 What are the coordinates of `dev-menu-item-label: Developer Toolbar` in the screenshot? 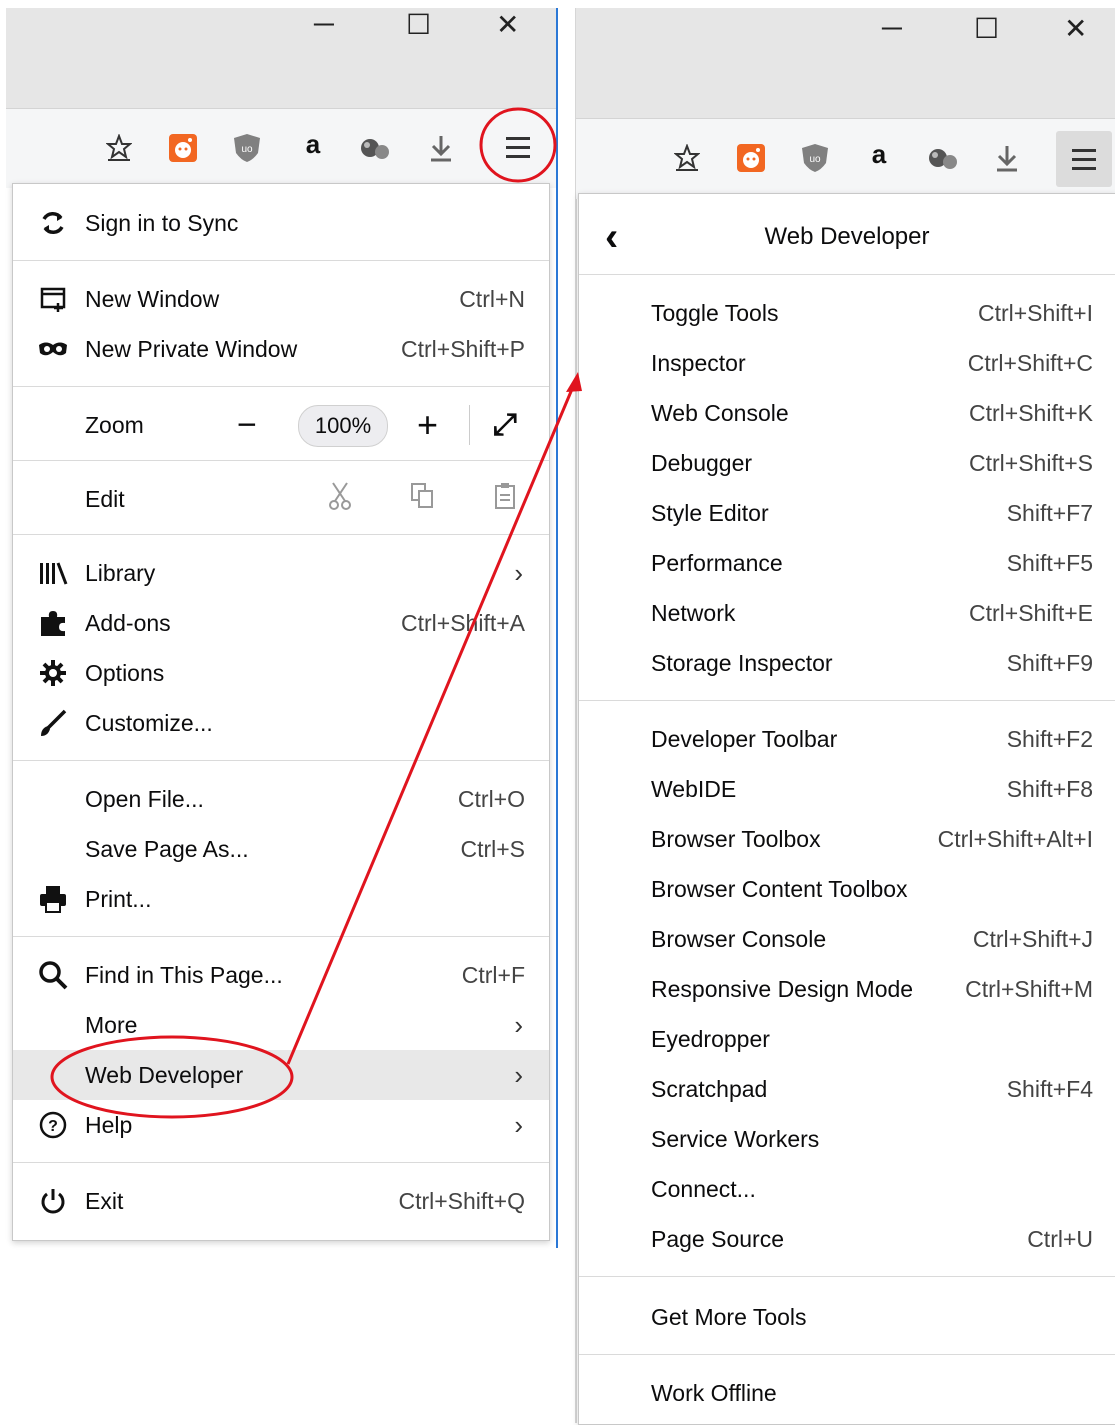 It's located at (744, 738).